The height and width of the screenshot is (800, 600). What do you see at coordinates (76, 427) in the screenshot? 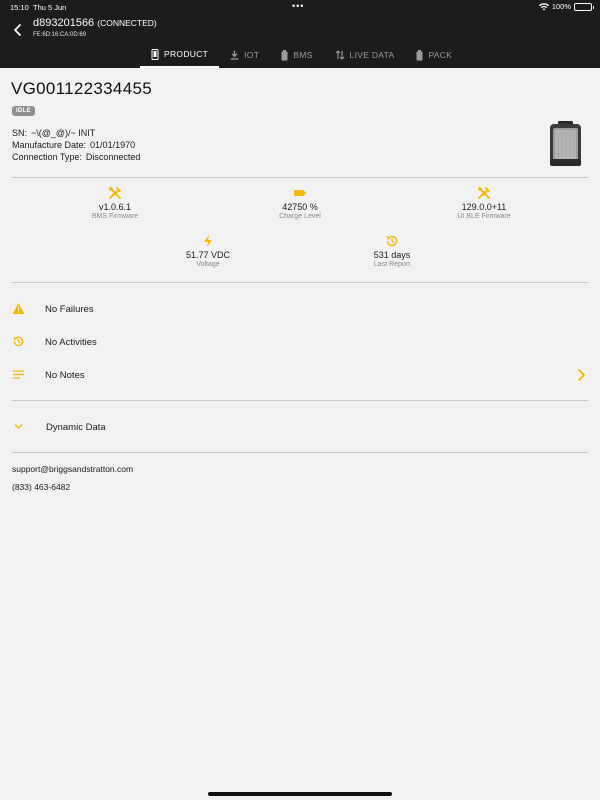
I see `dynamic-data-label: Dynamic Data` at bounding box center [76, 427].